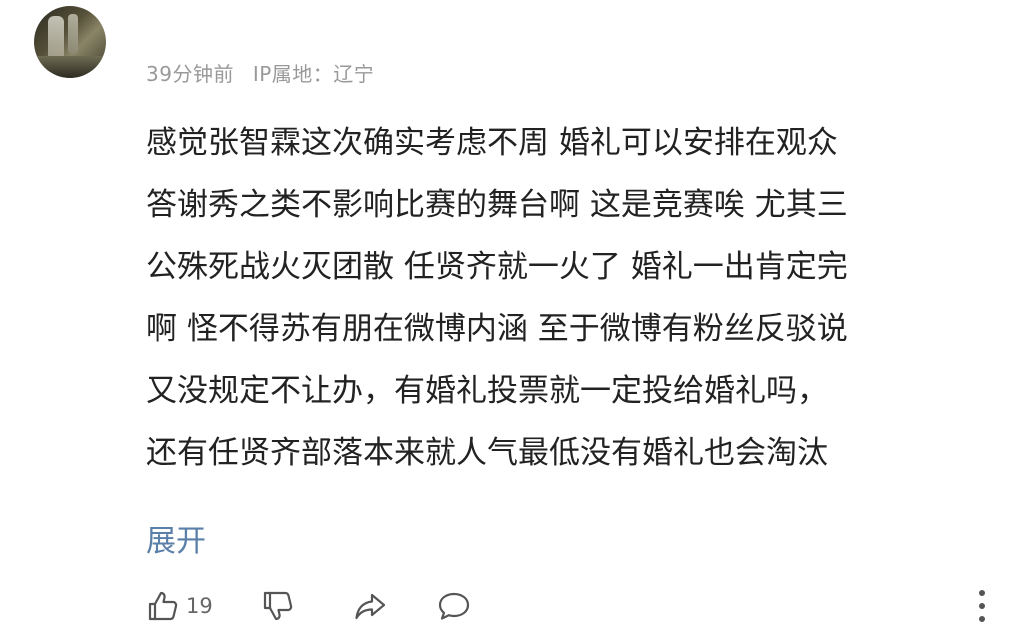  I want to click on share-icon, so click(370, 606).